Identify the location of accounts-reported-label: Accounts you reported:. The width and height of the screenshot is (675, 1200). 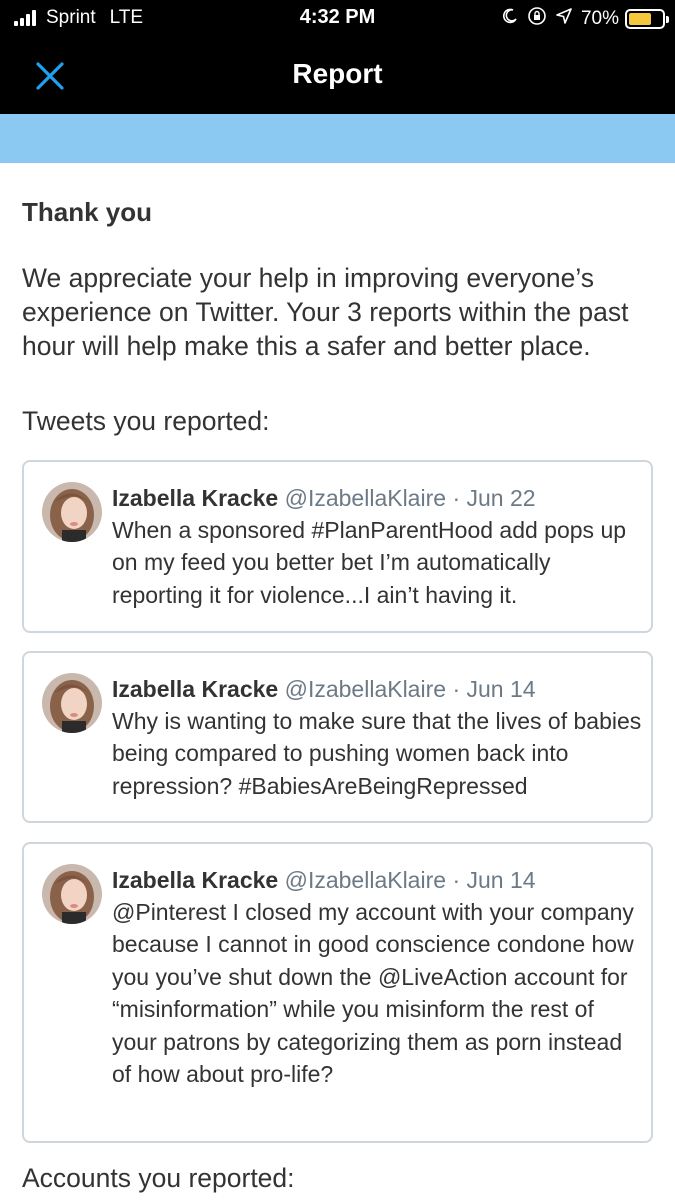
(158, 1178).